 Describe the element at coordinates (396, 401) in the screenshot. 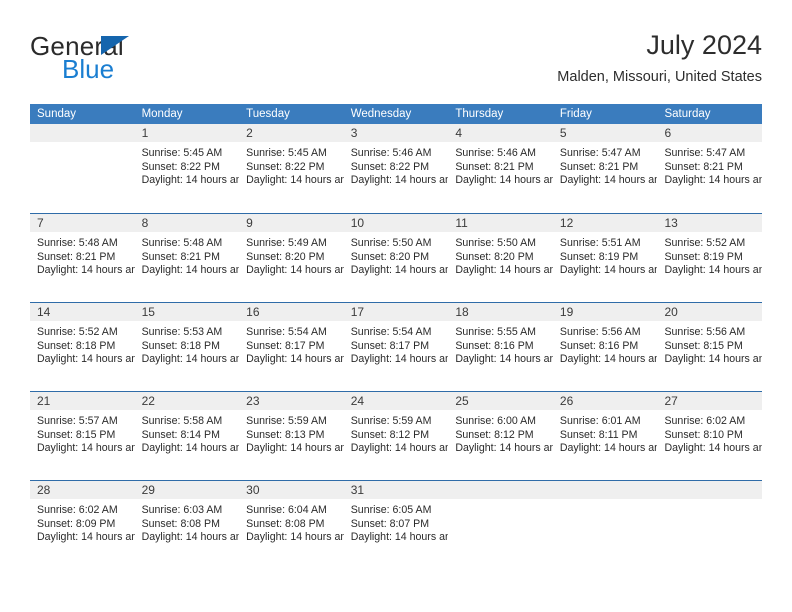

I see `day-number-band: 24` at that location.